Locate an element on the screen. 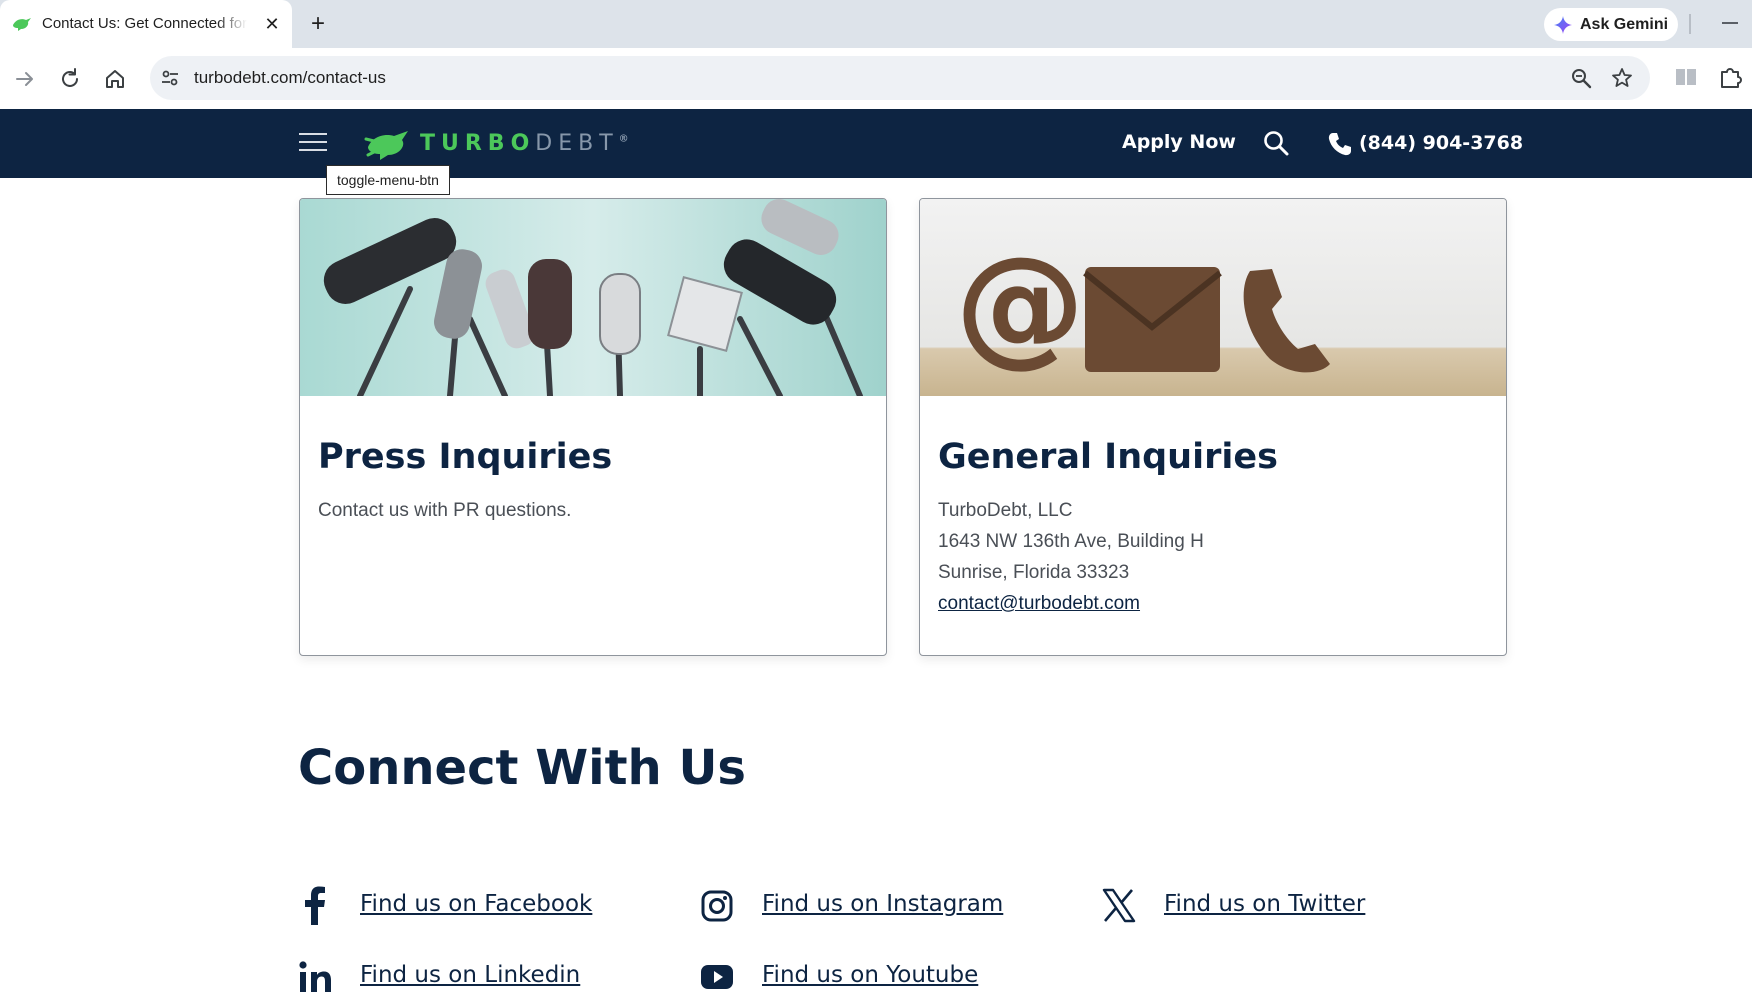 Image resolution: width=1752 pixels, height=1002 pixels. linkedin-icon is located at coordinates (315, 976).